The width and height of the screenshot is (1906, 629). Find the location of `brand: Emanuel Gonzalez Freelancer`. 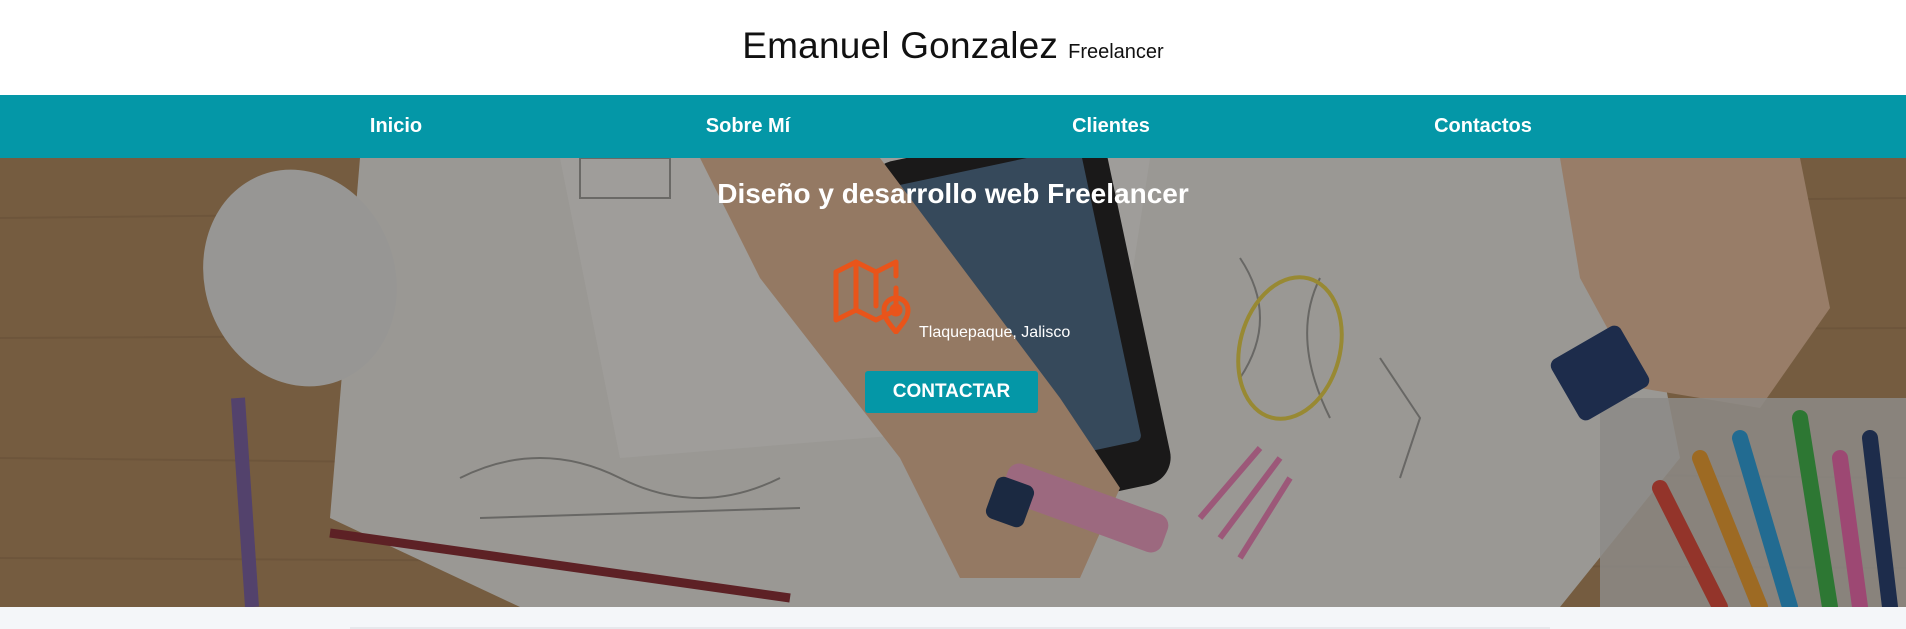

brand: Emanuel Gonzalez Freelancer is located at coordinates (952, 46).